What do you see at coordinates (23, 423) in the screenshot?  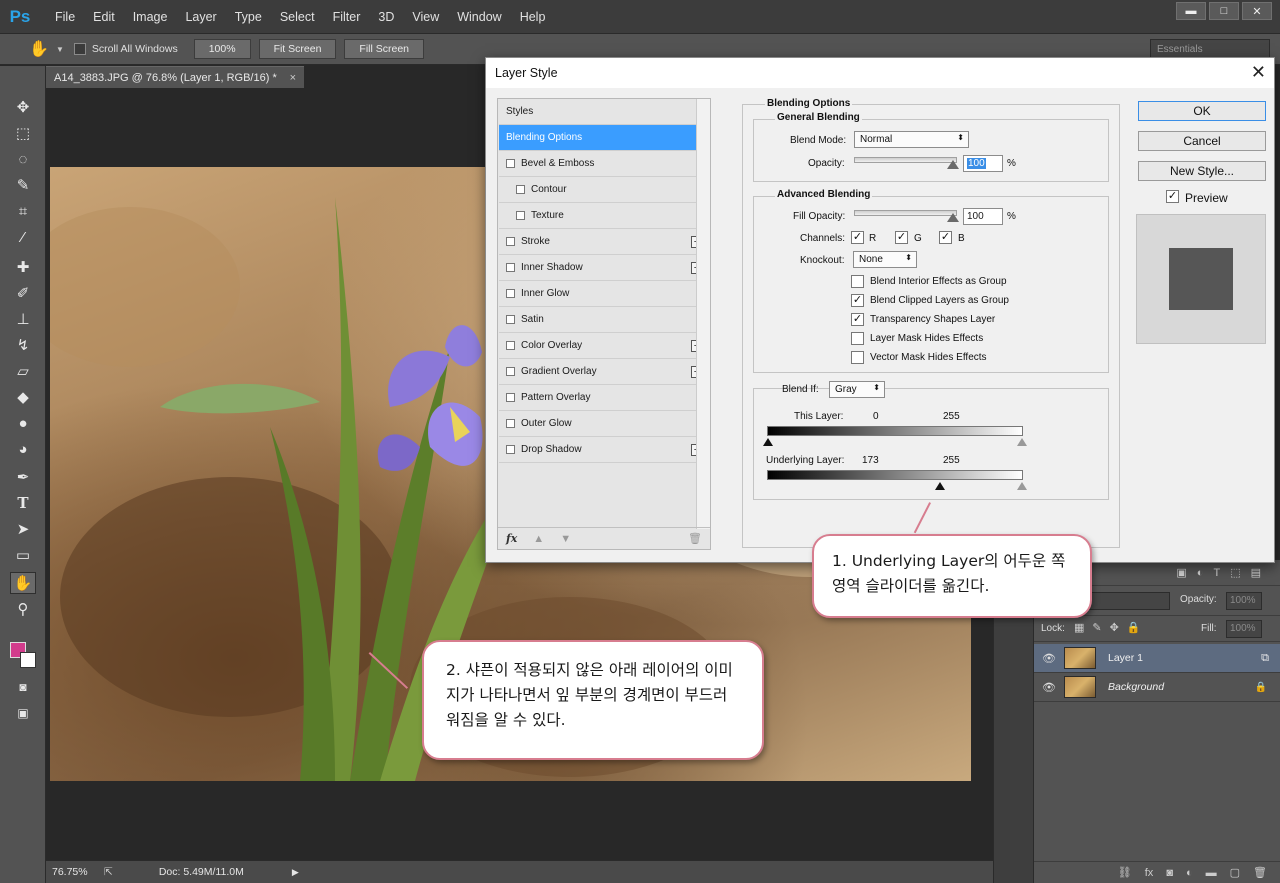 I see `blur-tool-icon: ●` at bounding box center [23, 423].